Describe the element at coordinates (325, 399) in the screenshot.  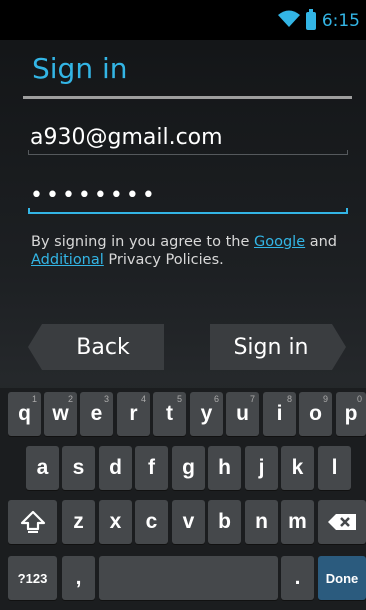
I see `key-hint: 9` at that location.